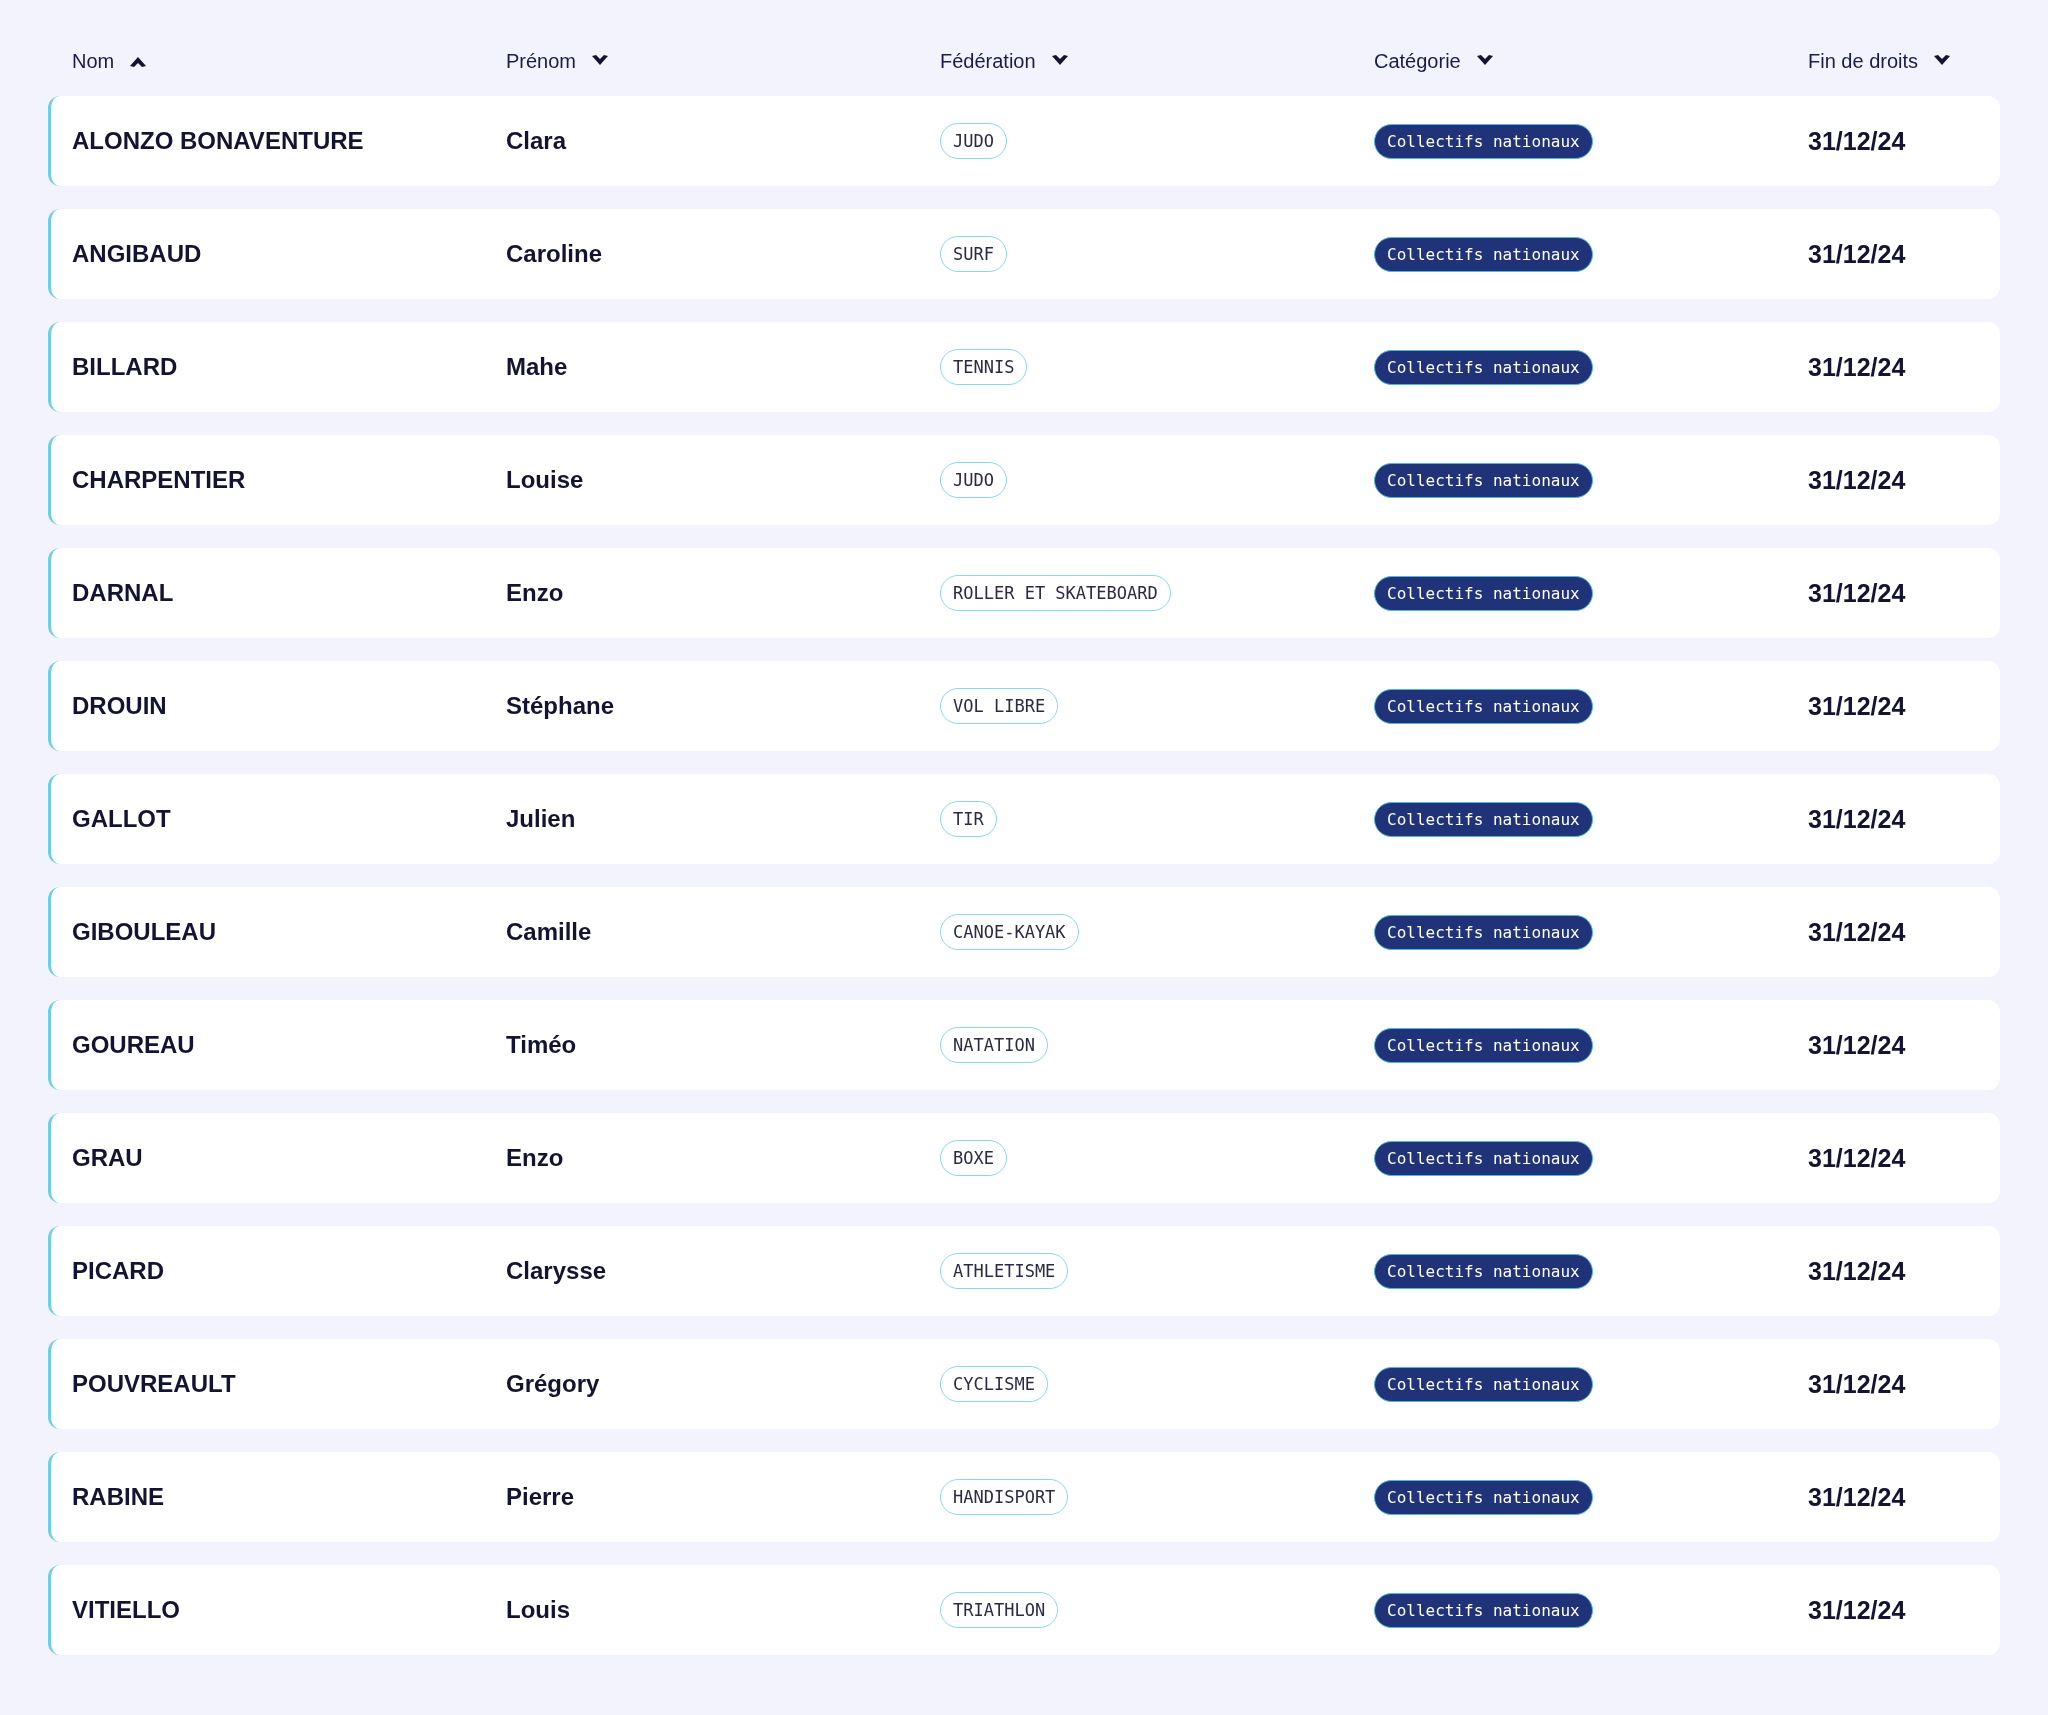 The image size is (2048, 1715). Describe the element at coordinates (126, 1610) in the screenshot. I see `last-name: VITIELLO` at that location.